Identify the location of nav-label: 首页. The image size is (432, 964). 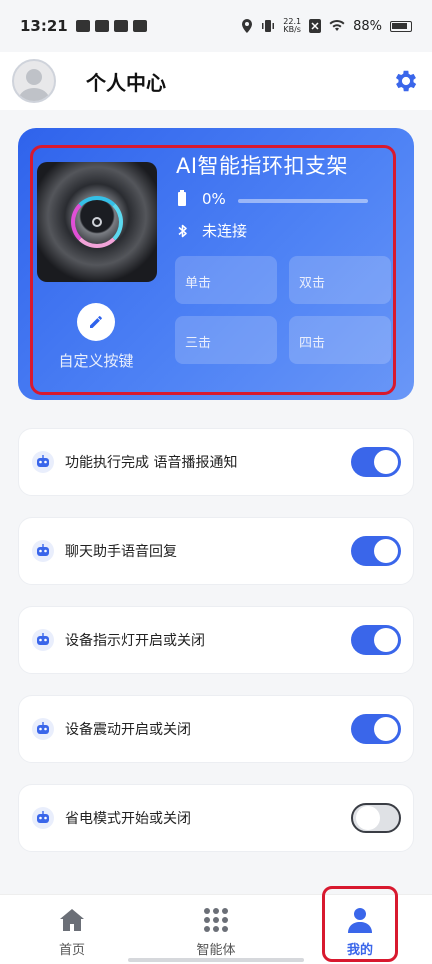
(71, 950).